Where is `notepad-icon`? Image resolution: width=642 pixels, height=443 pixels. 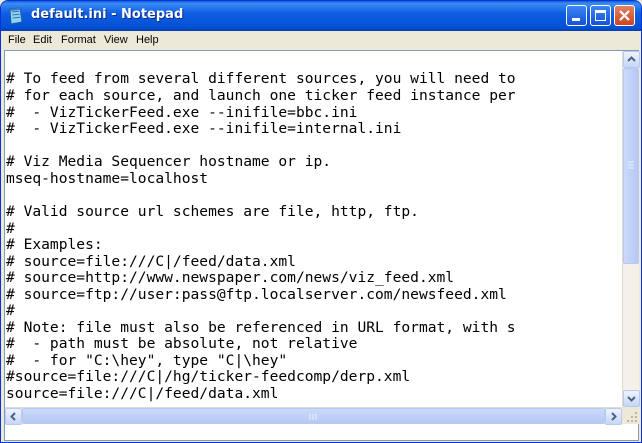 notepad-icon is located at coordinates (16, 16).